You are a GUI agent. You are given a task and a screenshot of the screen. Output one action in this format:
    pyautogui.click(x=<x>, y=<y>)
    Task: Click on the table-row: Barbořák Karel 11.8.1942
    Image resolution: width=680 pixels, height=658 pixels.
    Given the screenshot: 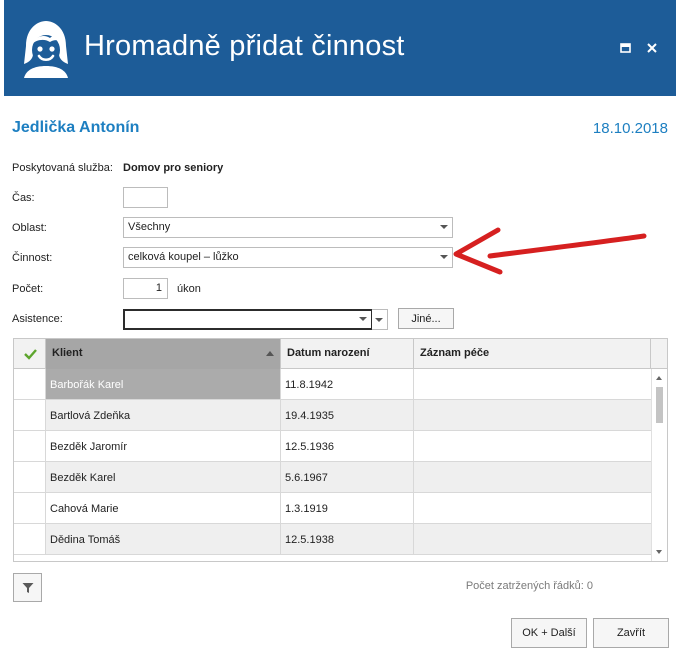 What is the action you would take?
    pyautogui.click(x=332, y=384)
    